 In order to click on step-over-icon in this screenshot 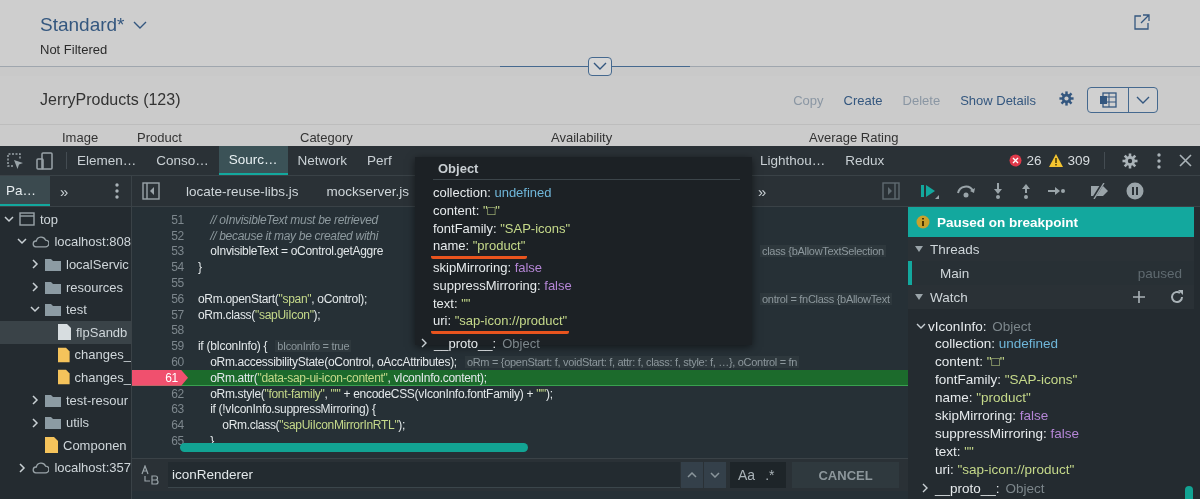, I will do `click(966, 191)`.